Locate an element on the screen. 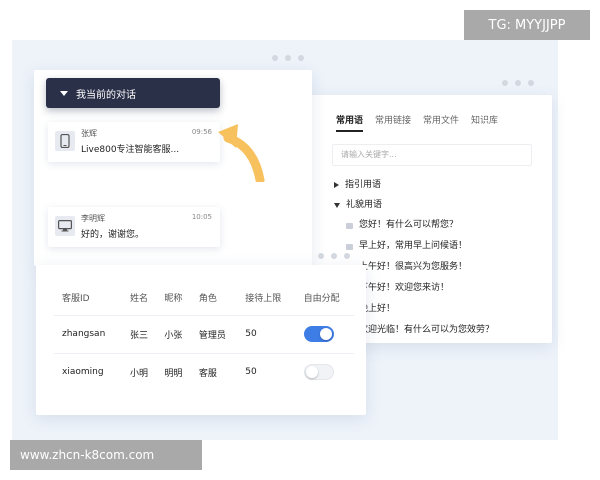 Image resolution: width=600 pixels, height=480 pixels. tab-knowledge-base: 知识库 is located at coordinates (484, 122).